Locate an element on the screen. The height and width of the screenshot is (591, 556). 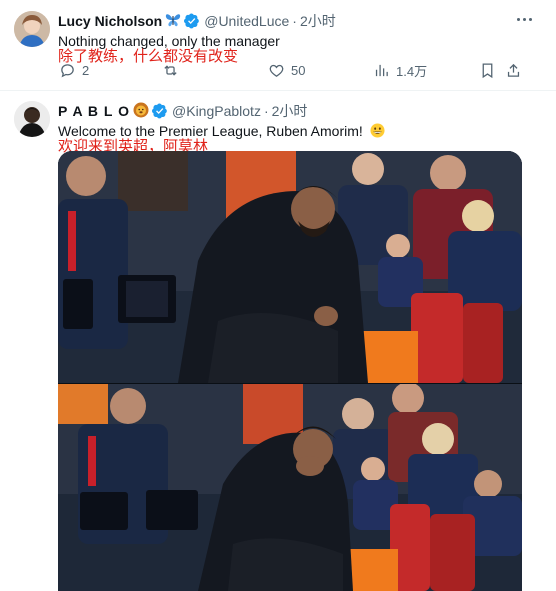
retweet-icon is located at coordinates (170, 70).